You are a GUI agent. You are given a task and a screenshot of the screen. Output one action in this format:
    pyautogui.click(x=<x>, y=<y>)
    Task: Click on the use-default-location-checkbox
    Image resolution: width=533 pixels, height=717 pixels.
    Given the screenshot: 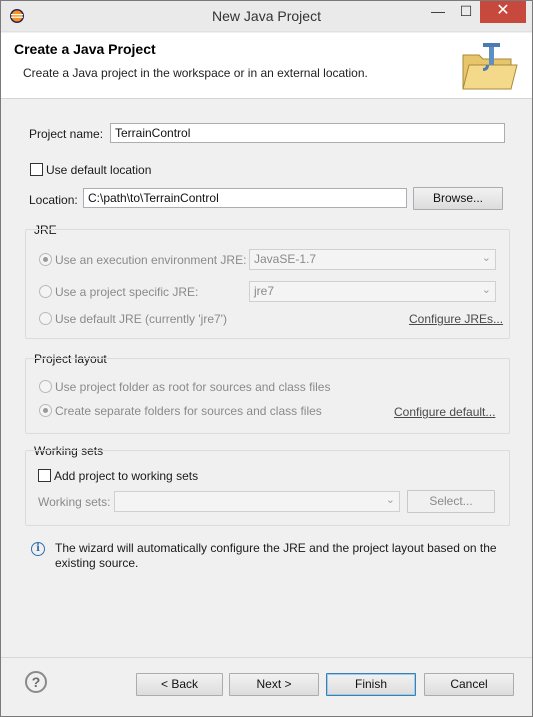 What is the action you would take?
    pyautogui.click(x=36, y=169)
    